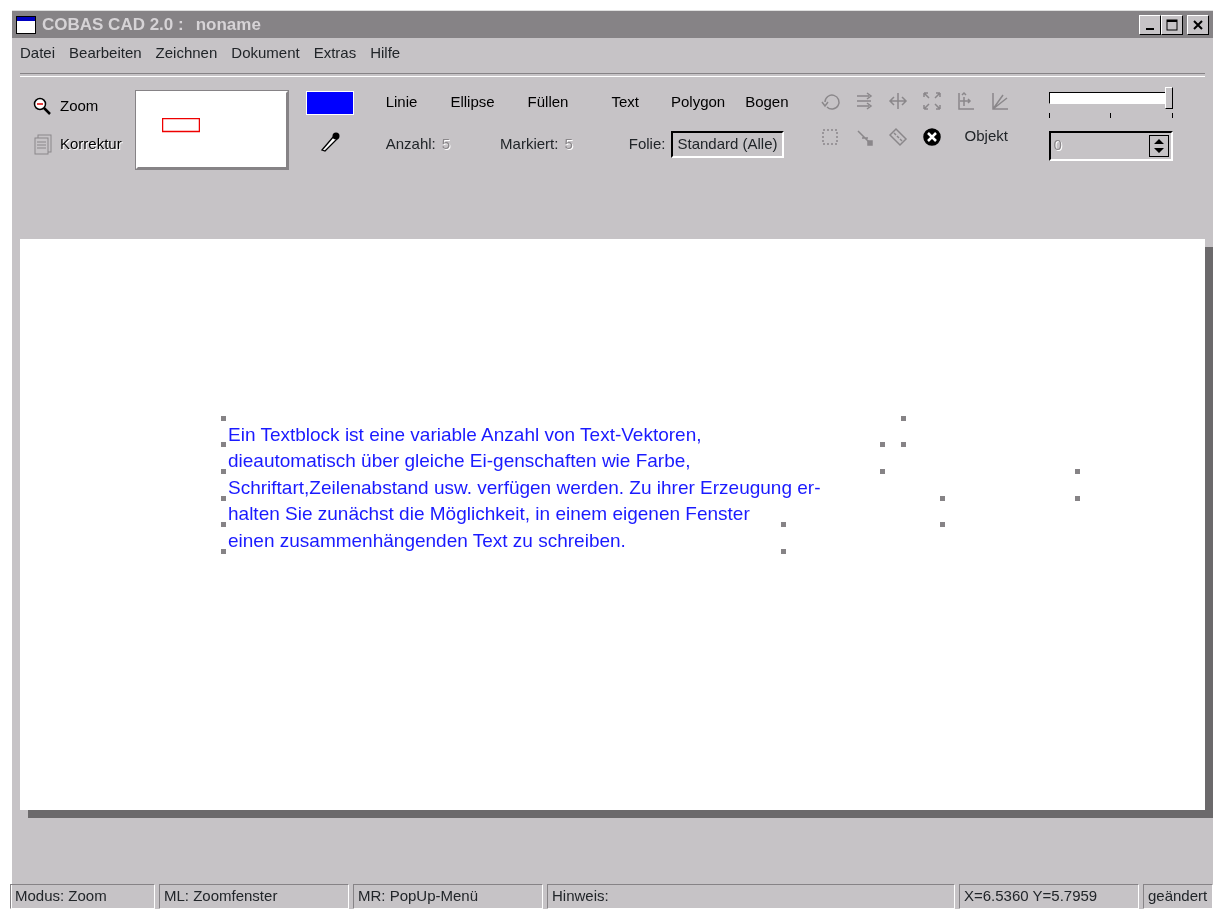 The width and height of the screenshot is (1213, 909). I want to click on tool-button: Linie, so click(401, 101).